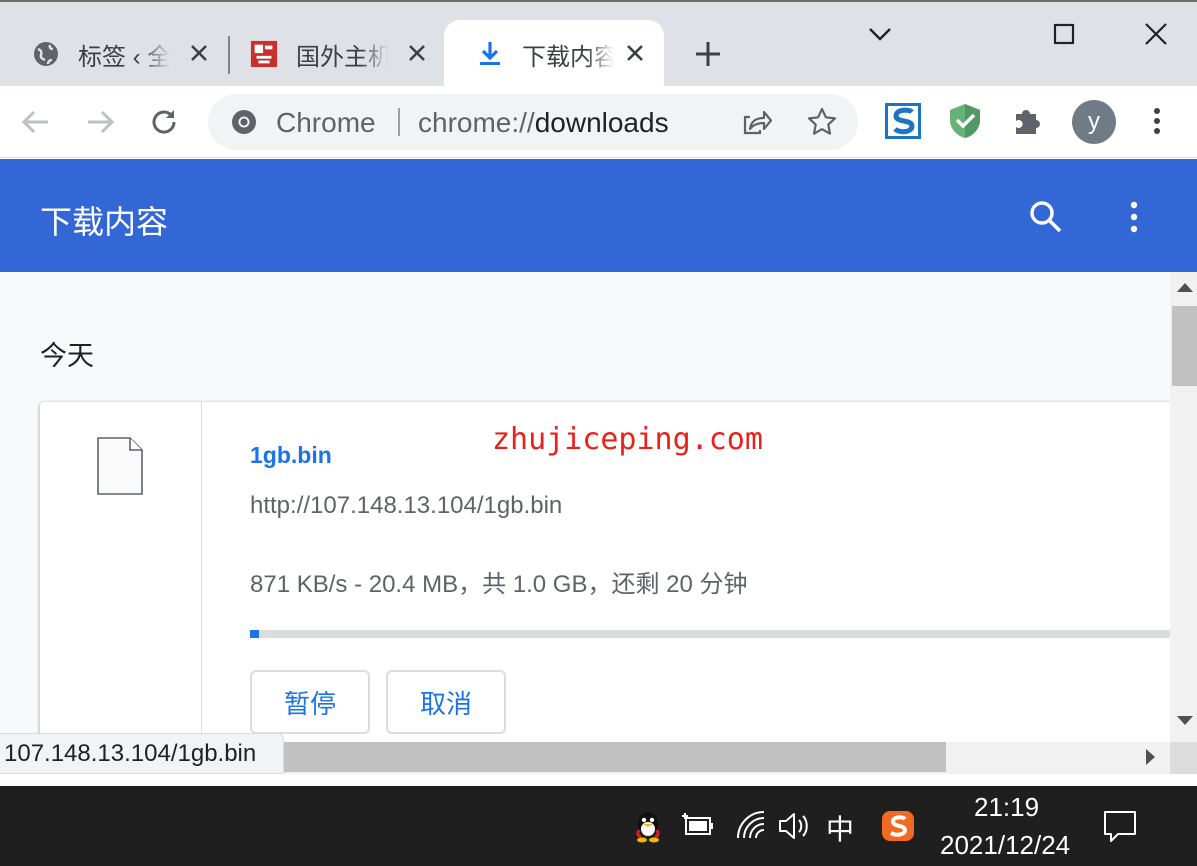 The image size is (1197, 866). I want to click on date-group-label: 今天, so click(67, 356).